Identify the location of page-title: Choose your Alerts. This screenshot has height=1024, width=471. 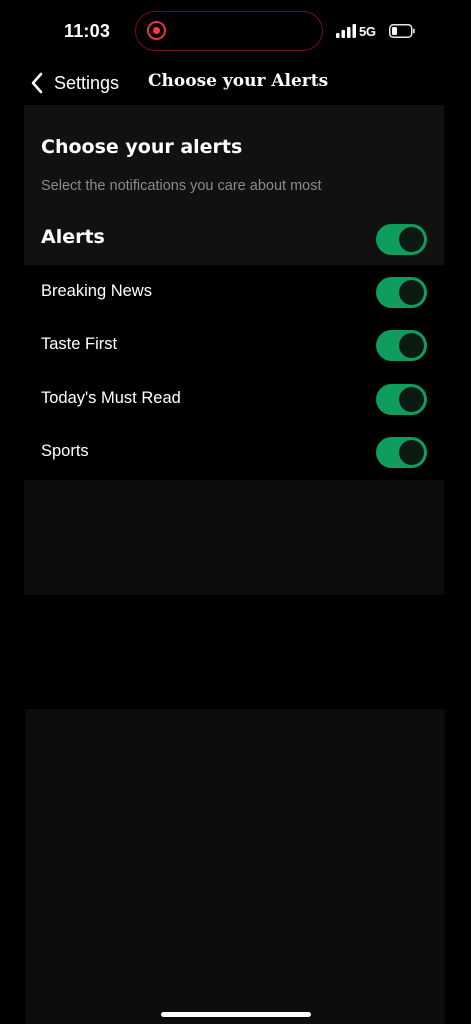
(238, 81).